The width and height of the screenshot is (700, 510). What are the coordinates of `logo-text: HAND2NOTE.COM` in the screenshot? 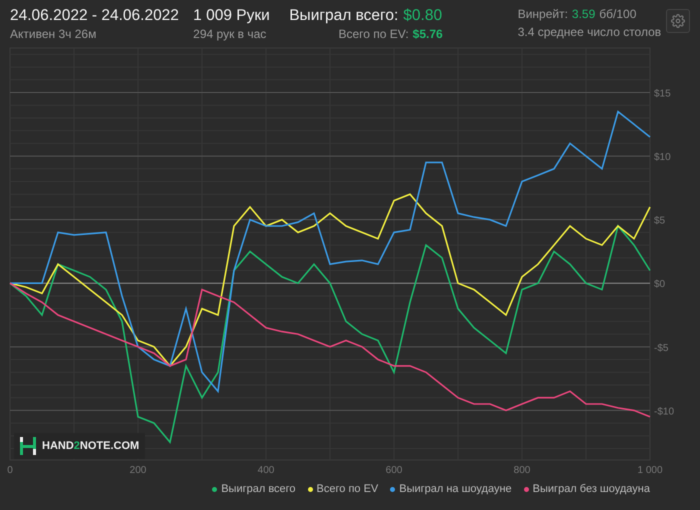 It's located at (91, 446).